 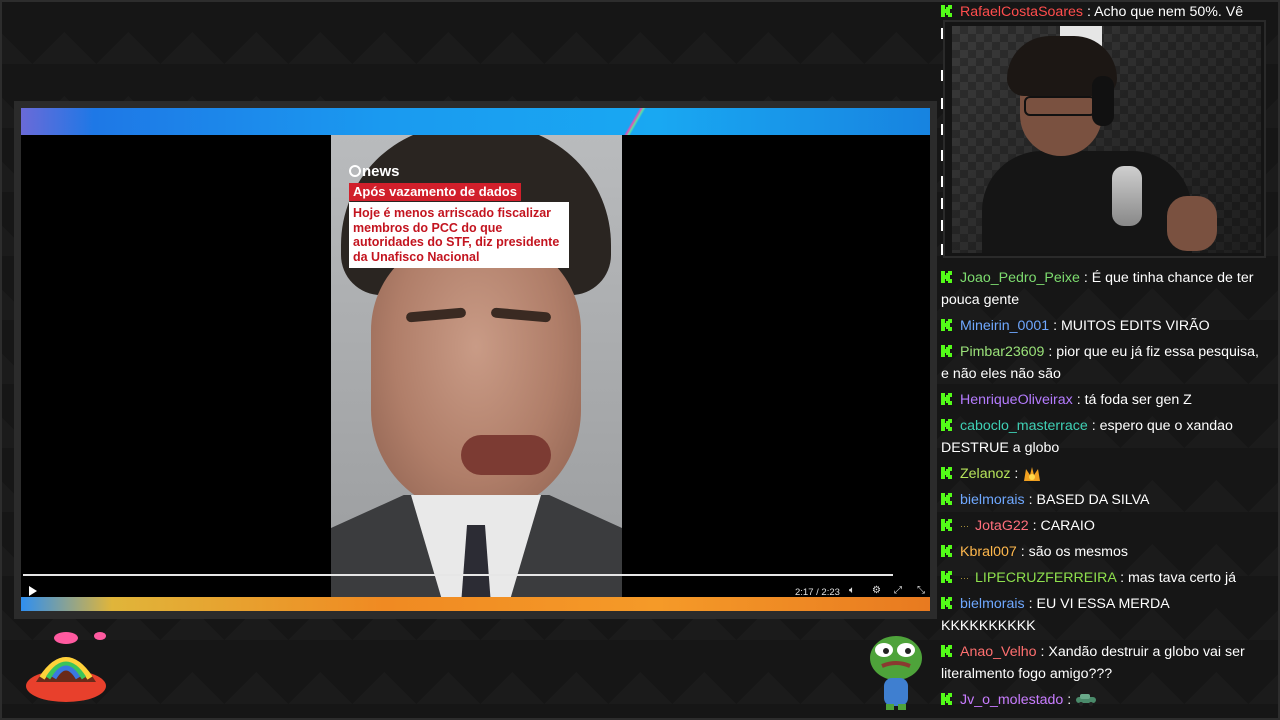 I want to click on news-logo: news, so click(x=374, y=171).